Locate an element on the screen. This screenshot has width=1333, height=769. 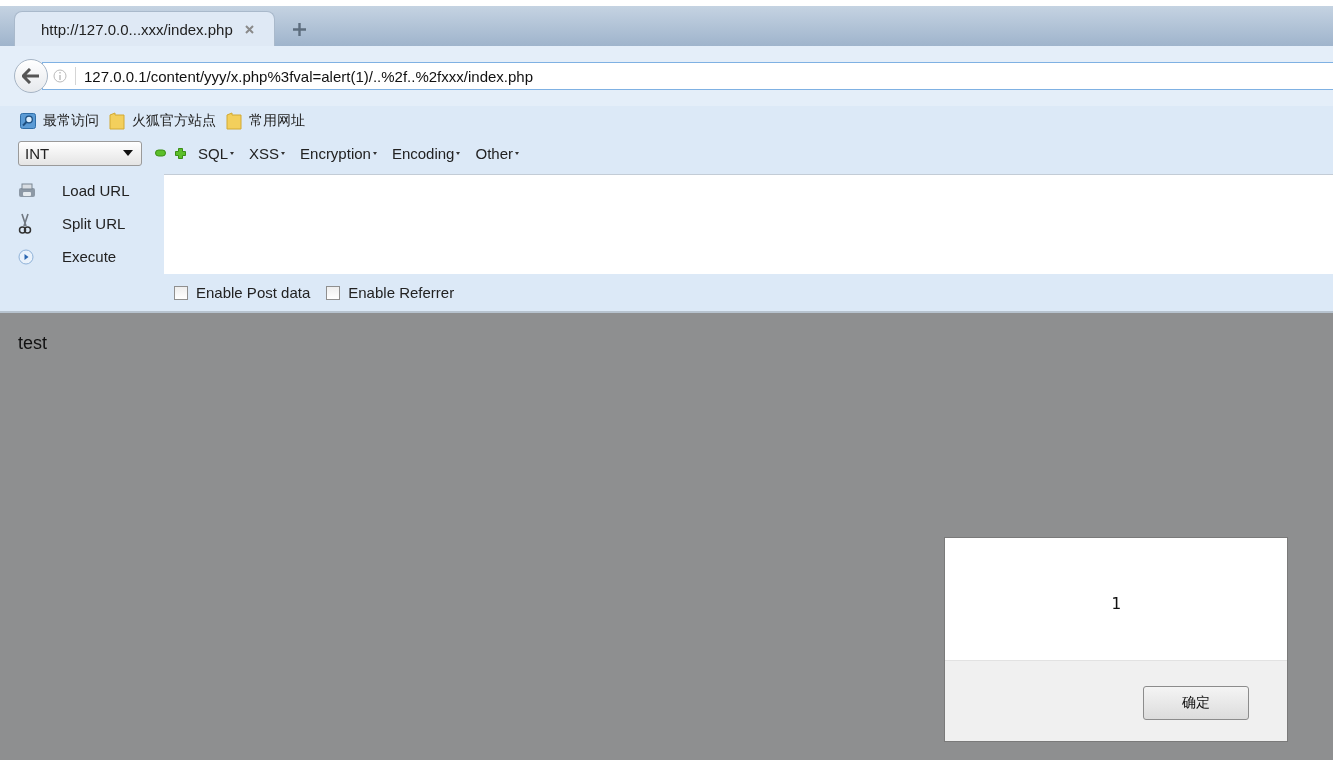
action-button: Split URL is located at coordinates (91, 223).